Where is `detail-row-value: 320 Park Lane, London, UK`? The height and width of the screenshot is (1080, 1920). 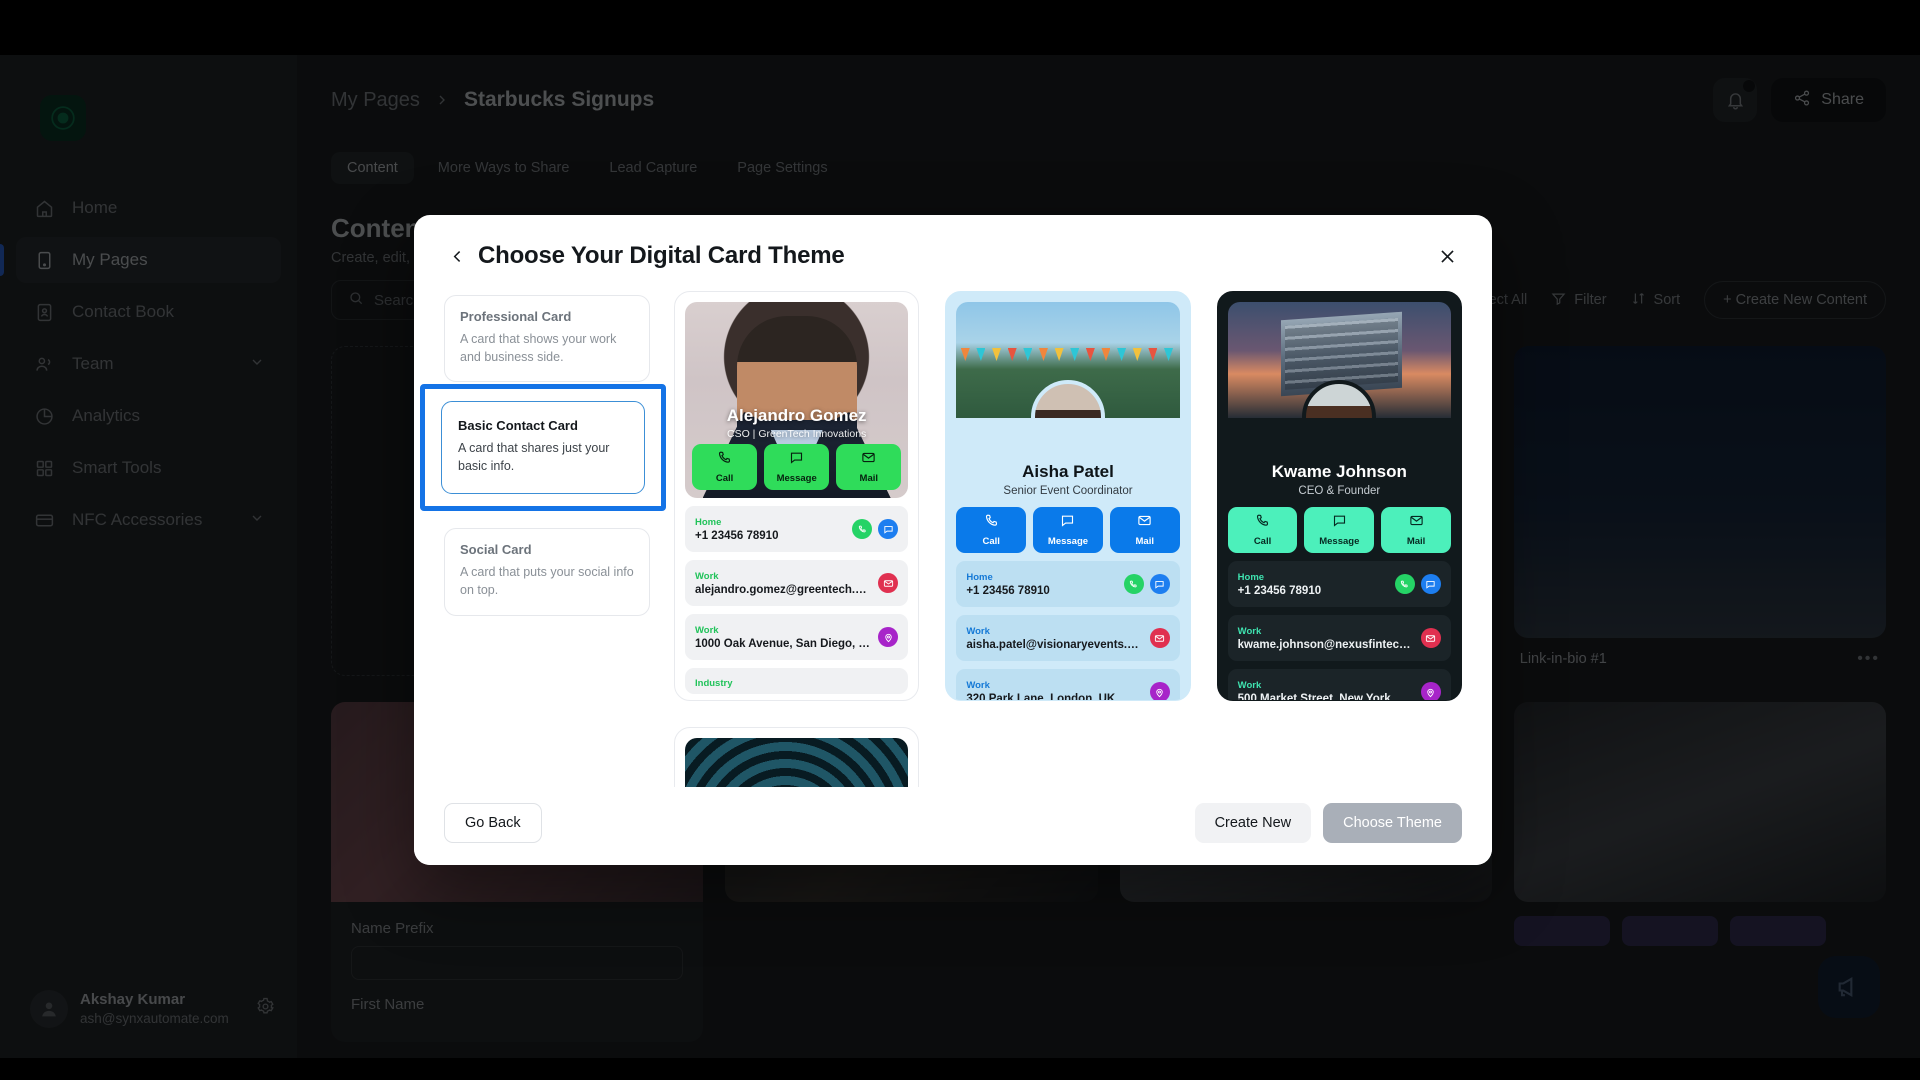 detail-row-value: 320 Park Lane, London, UK is located at coordinates (1041, 696).